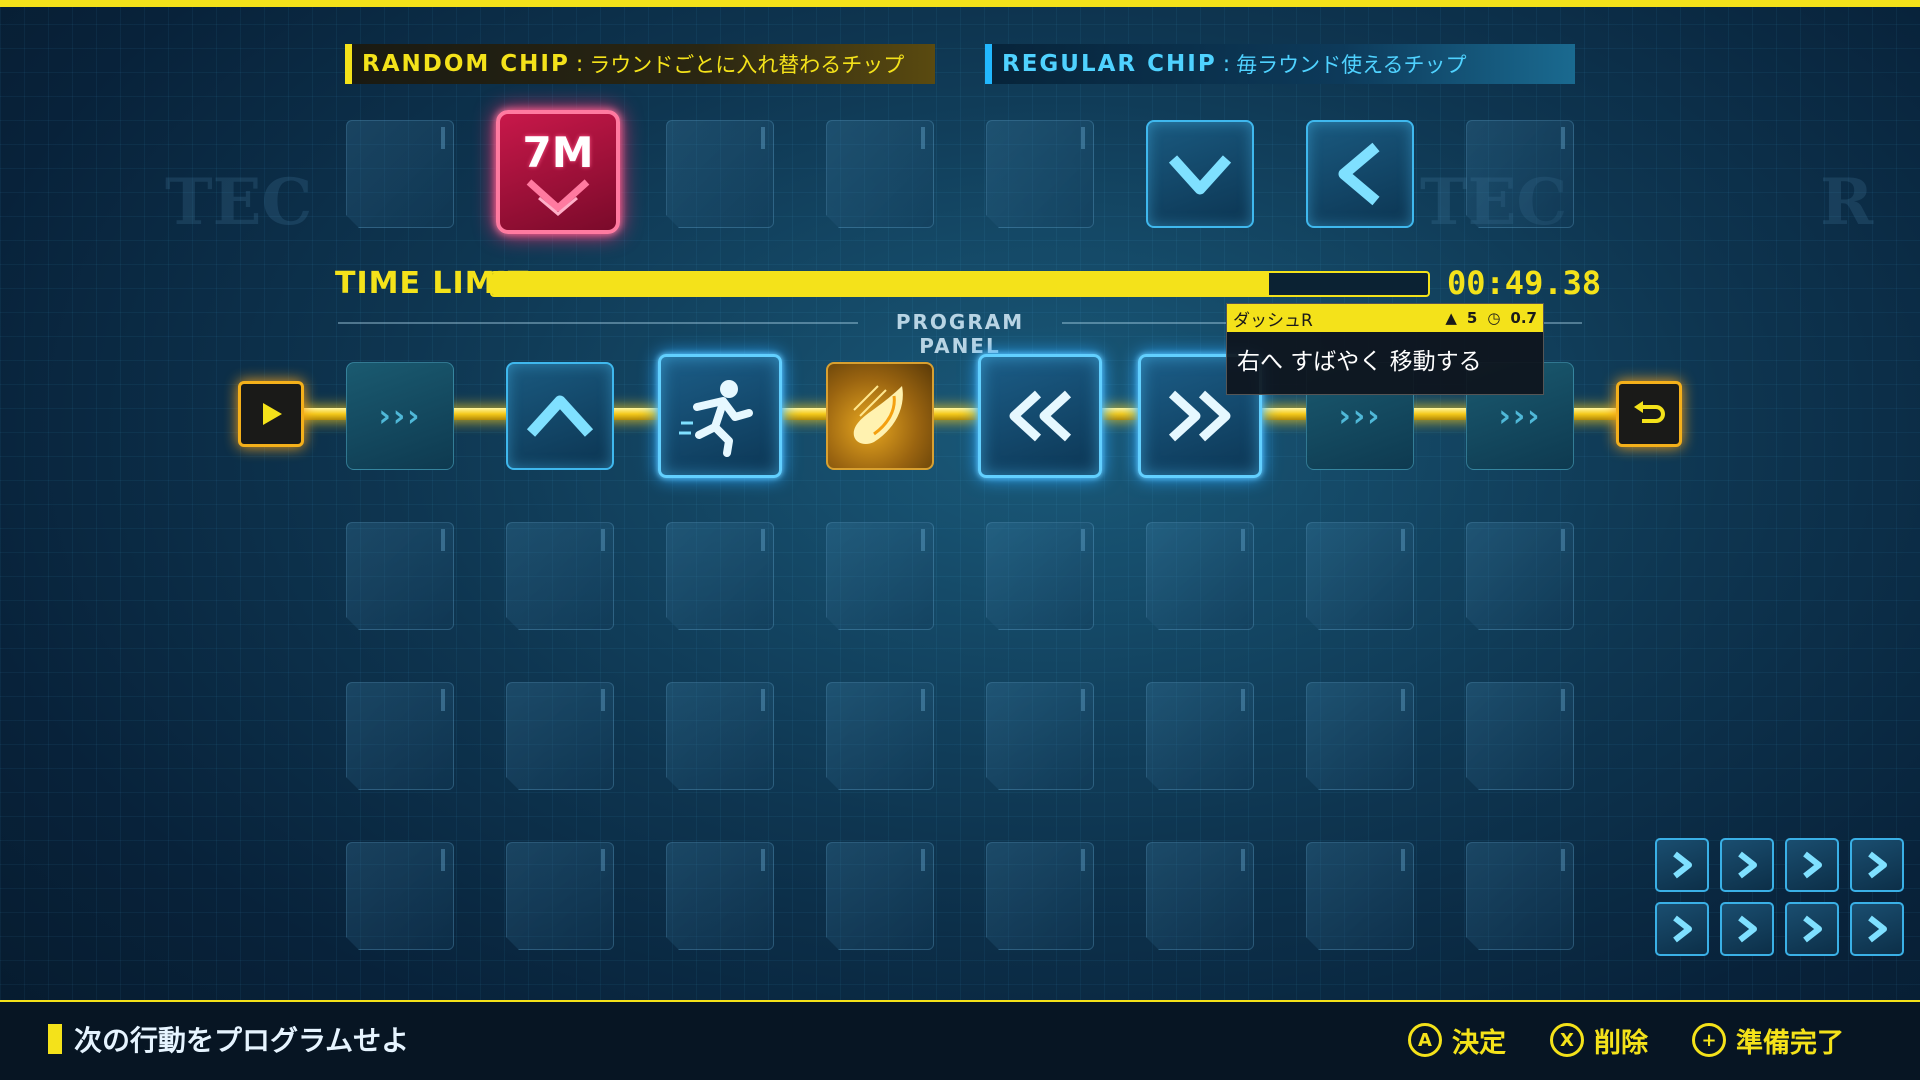 This screenshot has height=1080, width=1920. Describe the element at coordinates (1280, 64) in the screenshot. I see `regular-chip-header: REGULAR CHIP : 毎ラウンド使えるチップ` at that location.